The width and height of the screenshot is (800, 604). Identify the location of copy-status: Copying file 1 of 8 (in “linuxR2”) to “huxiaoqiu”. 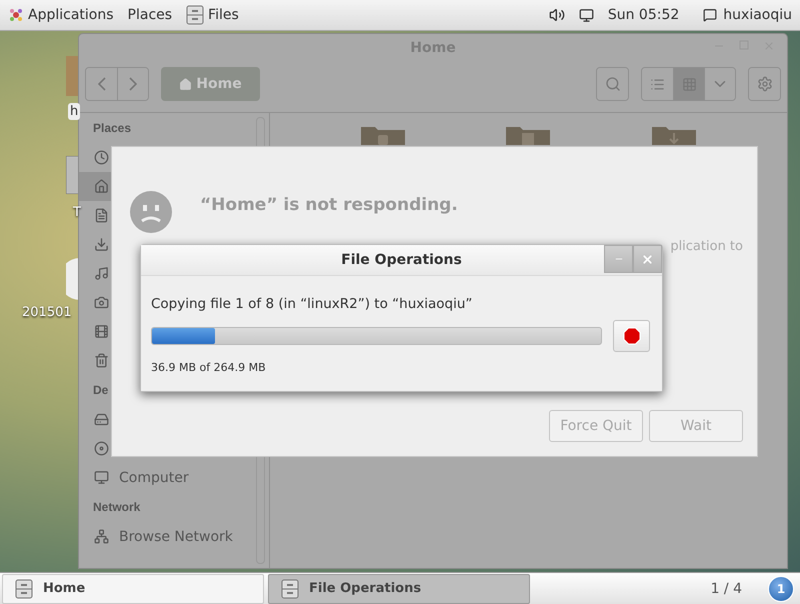
(312, 304).